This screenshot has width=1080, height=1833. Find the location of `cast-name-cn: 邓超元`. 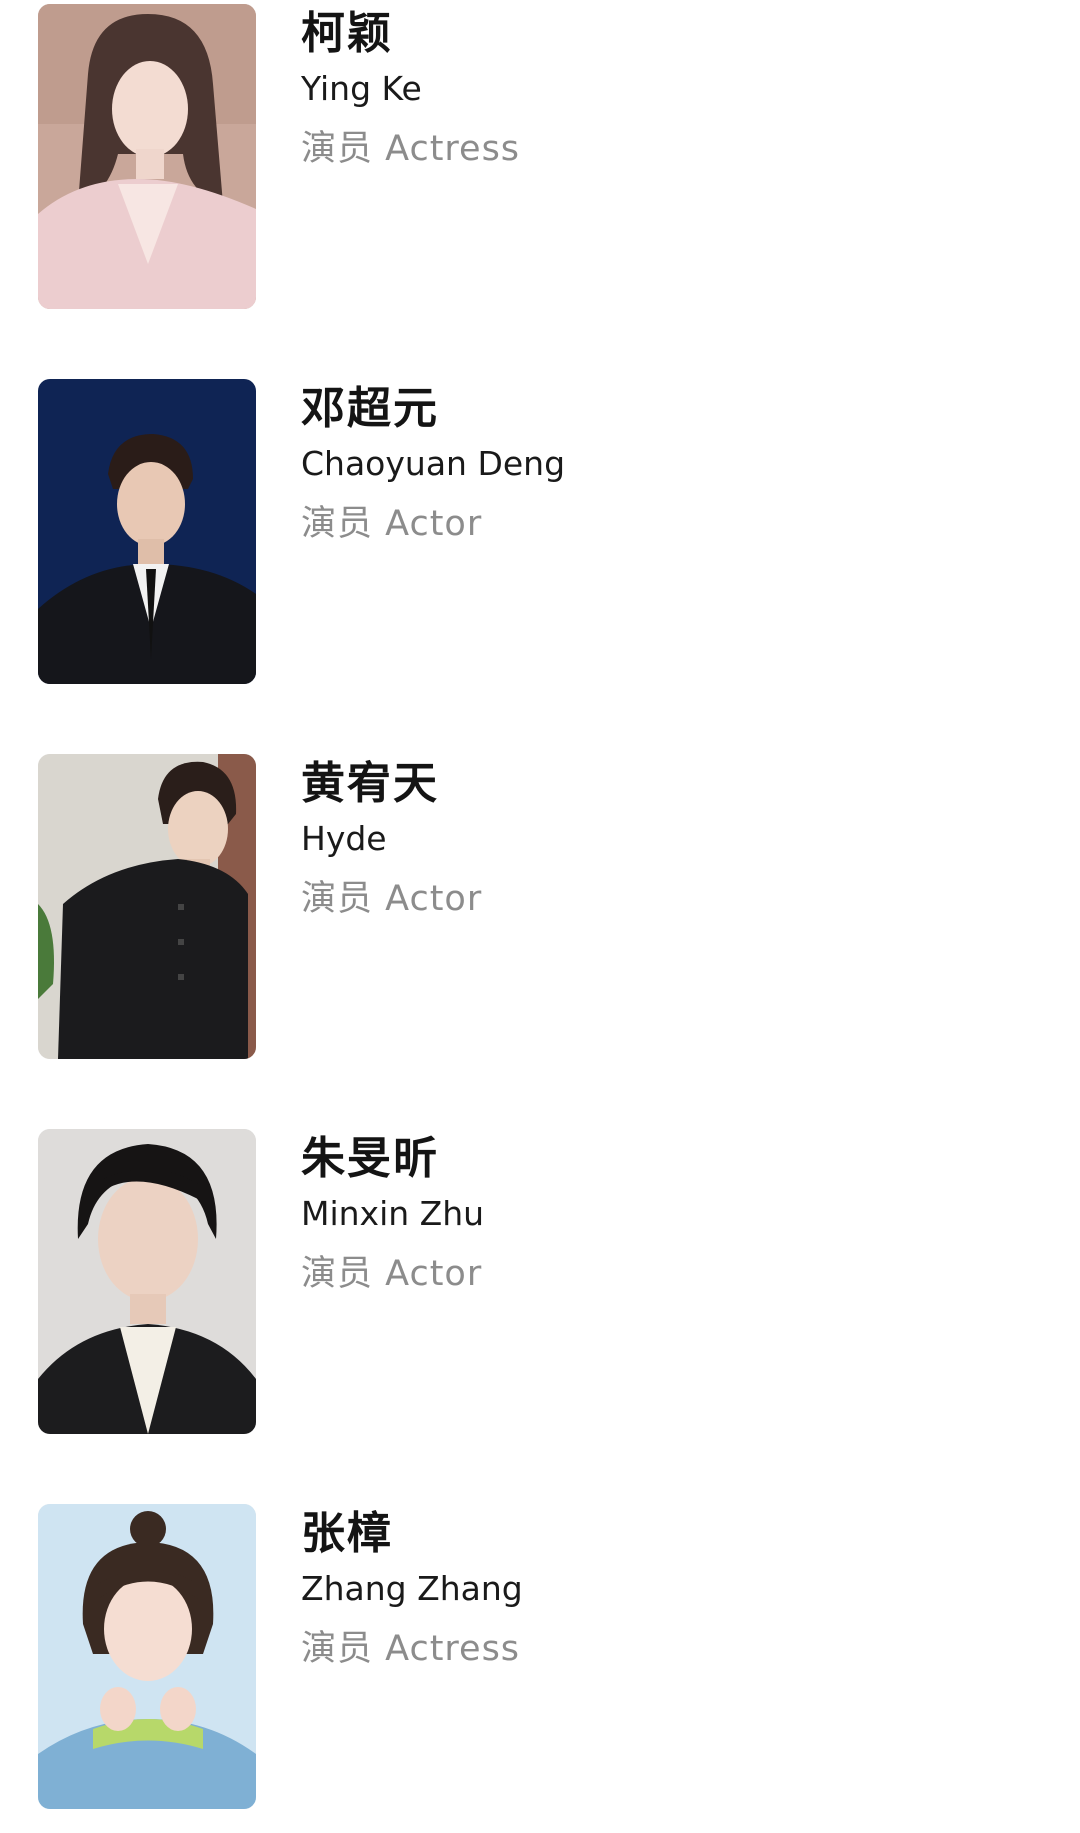

cast-name-cn: 邓超元 is located at coordinates (370, 408).